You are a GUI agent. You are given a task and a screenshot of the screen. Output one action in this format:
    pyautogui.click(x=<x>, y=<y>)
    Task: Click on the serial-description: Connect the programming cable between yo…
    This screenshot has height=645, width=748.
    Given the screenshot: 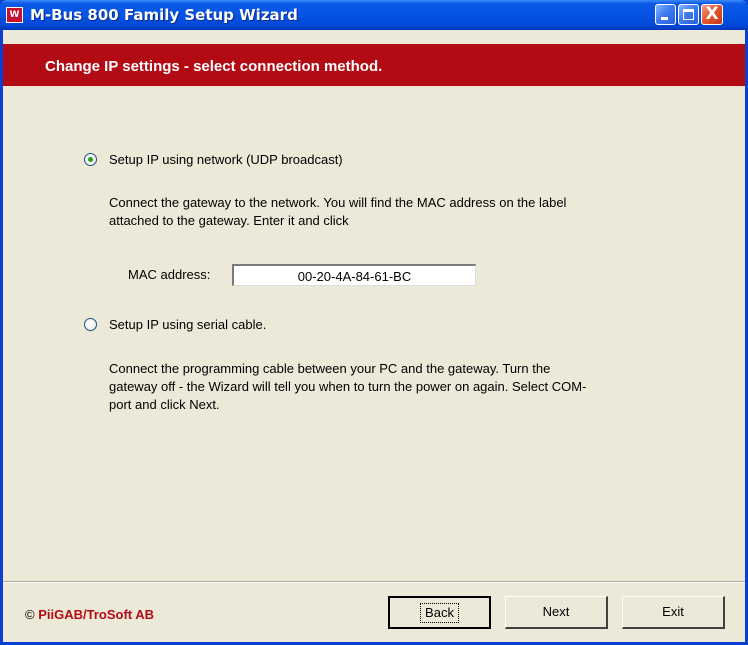 What is the action you would take?
    pyautogui.click(x=348, y=386)
    